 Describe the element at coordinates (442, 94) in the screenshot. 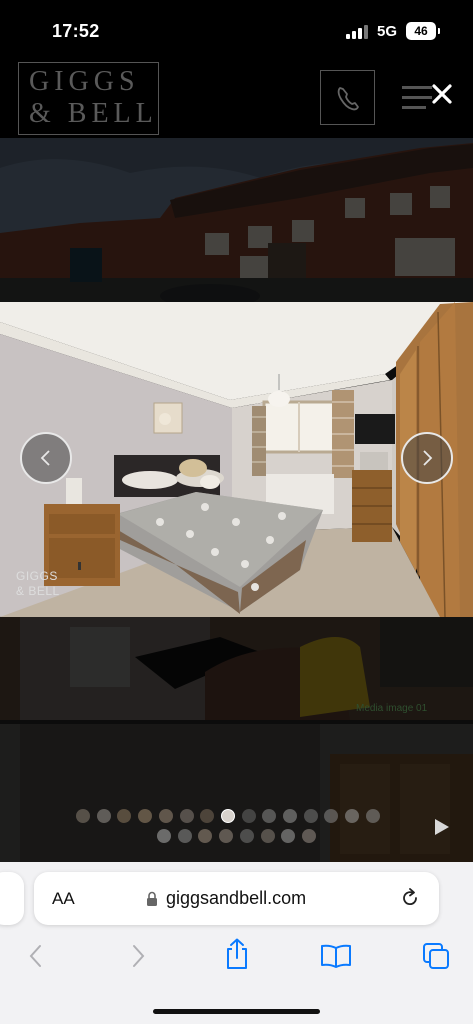

I see `close-icon` at that location.